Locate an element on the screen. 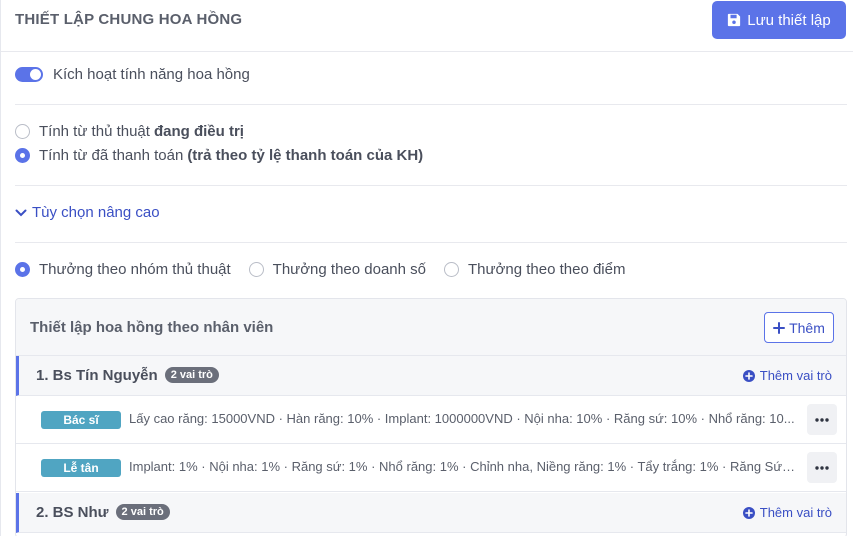 This screenshot has height=536, width=853. advanced-options-toggle: Tùy chọn nâng cao is located at coordinates (87, 212).